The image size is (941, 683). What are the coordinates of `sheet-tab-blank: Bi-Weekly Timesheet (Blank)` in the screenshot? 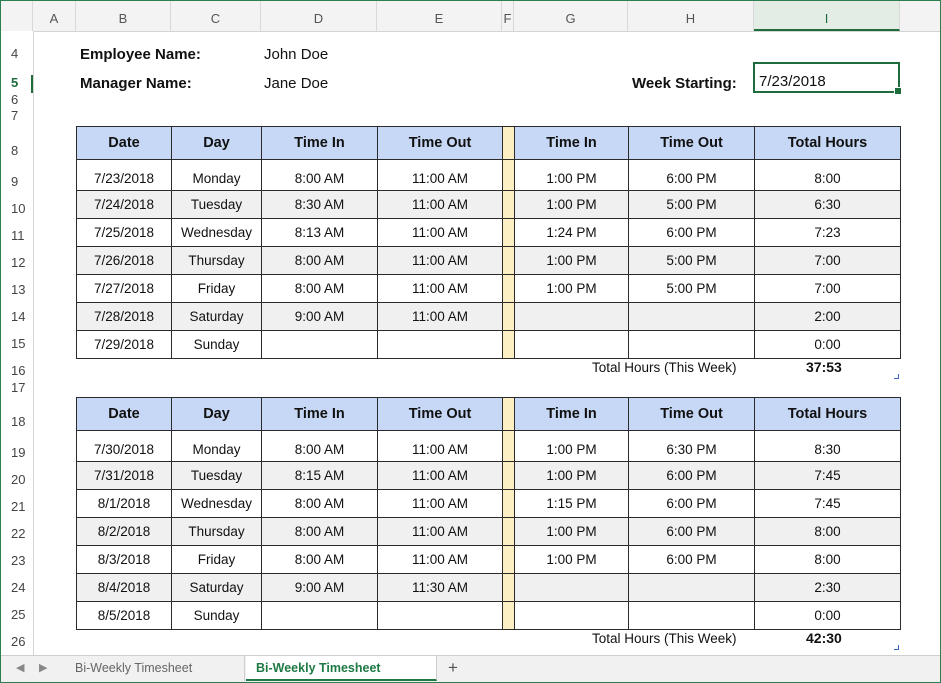 It's located at (155, 668).